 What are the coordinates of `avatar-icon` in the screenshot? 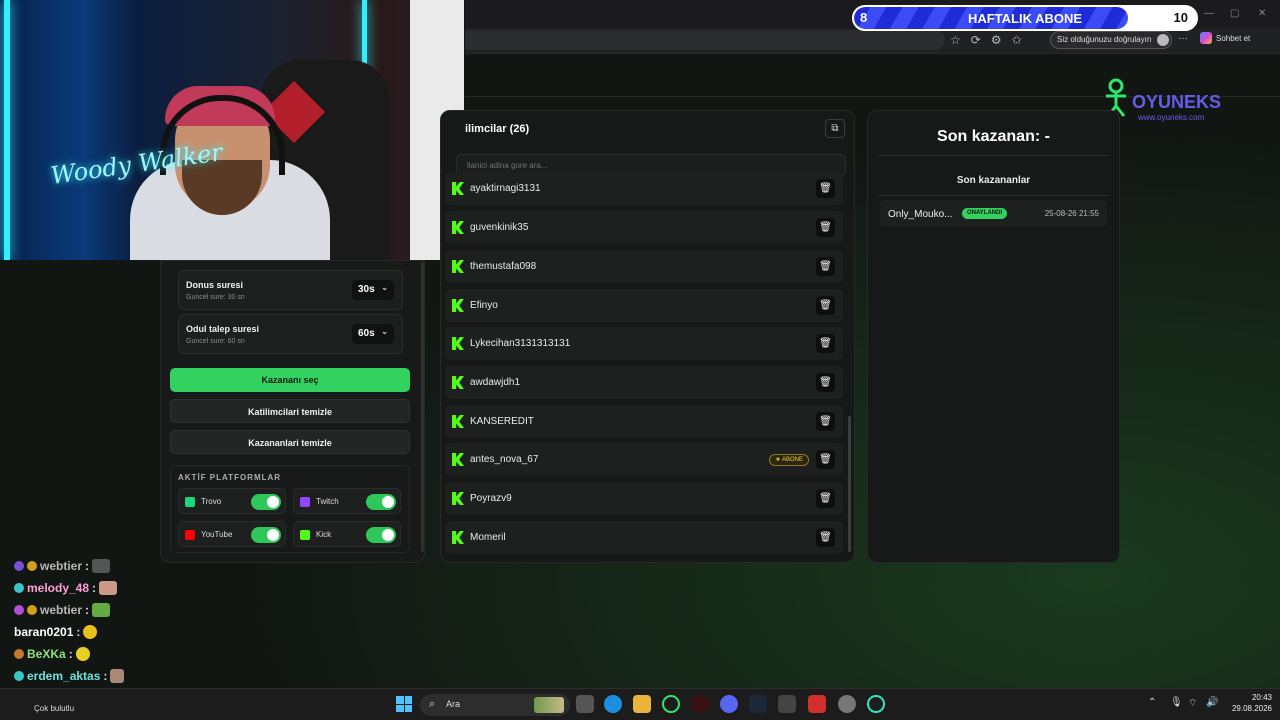 It's located at (1163, 40).